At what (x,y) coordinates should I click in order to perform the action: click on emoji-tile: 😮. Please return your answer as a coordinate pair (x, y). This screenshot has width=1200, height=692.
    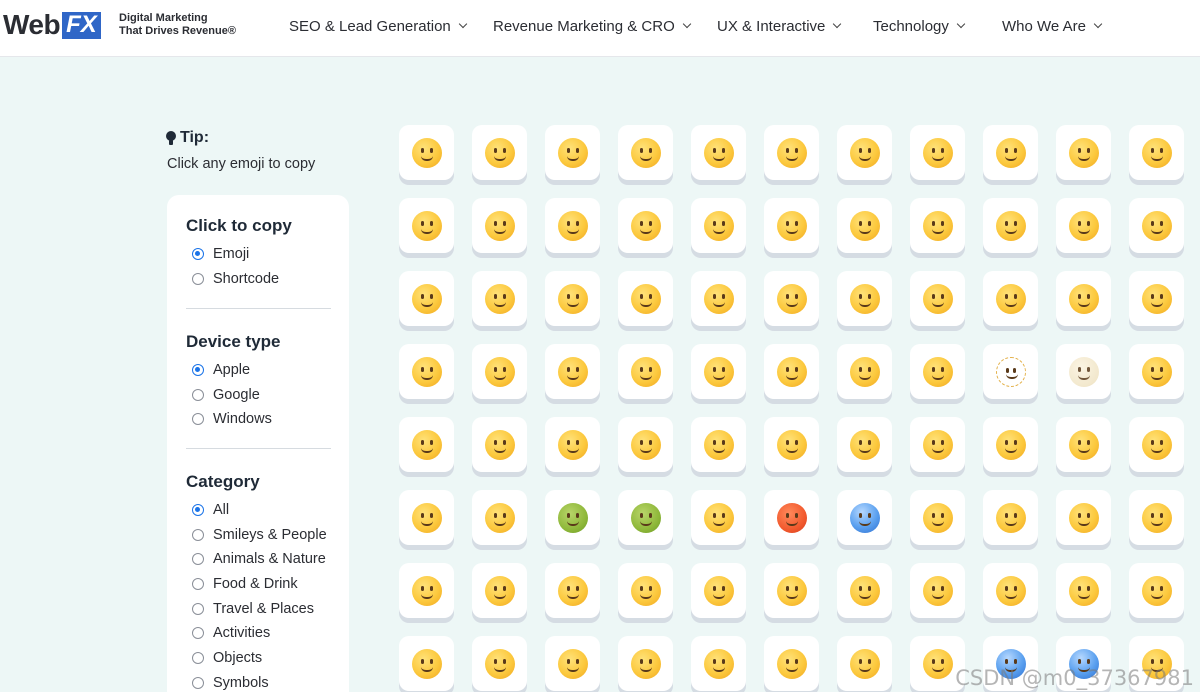
    Looking at the image, I should click on (426, 663).